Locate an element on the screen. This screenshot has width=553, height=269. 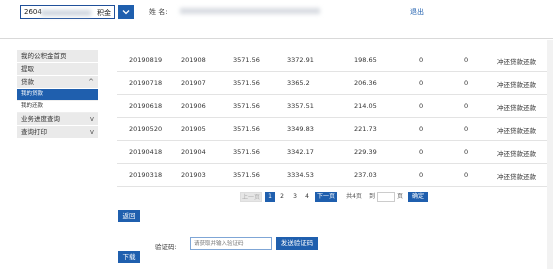
sidebar-item-withdraw: 提取 is located at coordinates (57, 69).